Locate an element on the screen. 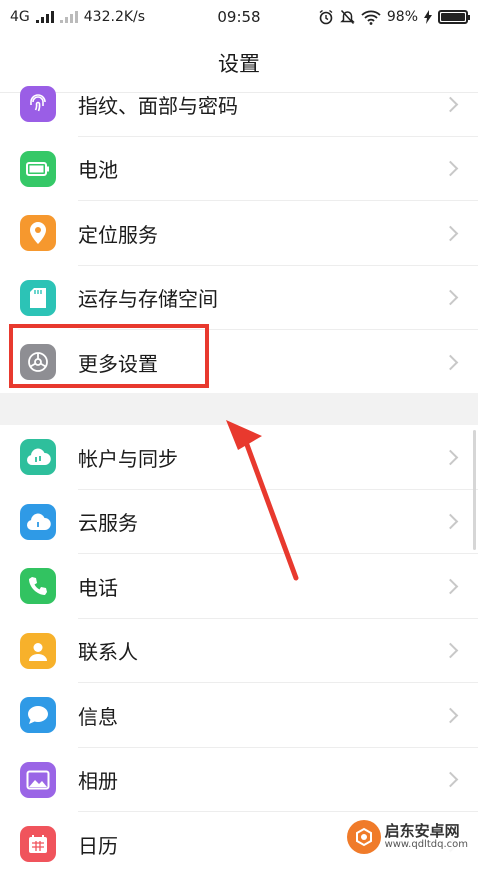 This screenshot has width=478, height=877. watermark-url: www.qdltdq.com is located at coordinates (426, 844).